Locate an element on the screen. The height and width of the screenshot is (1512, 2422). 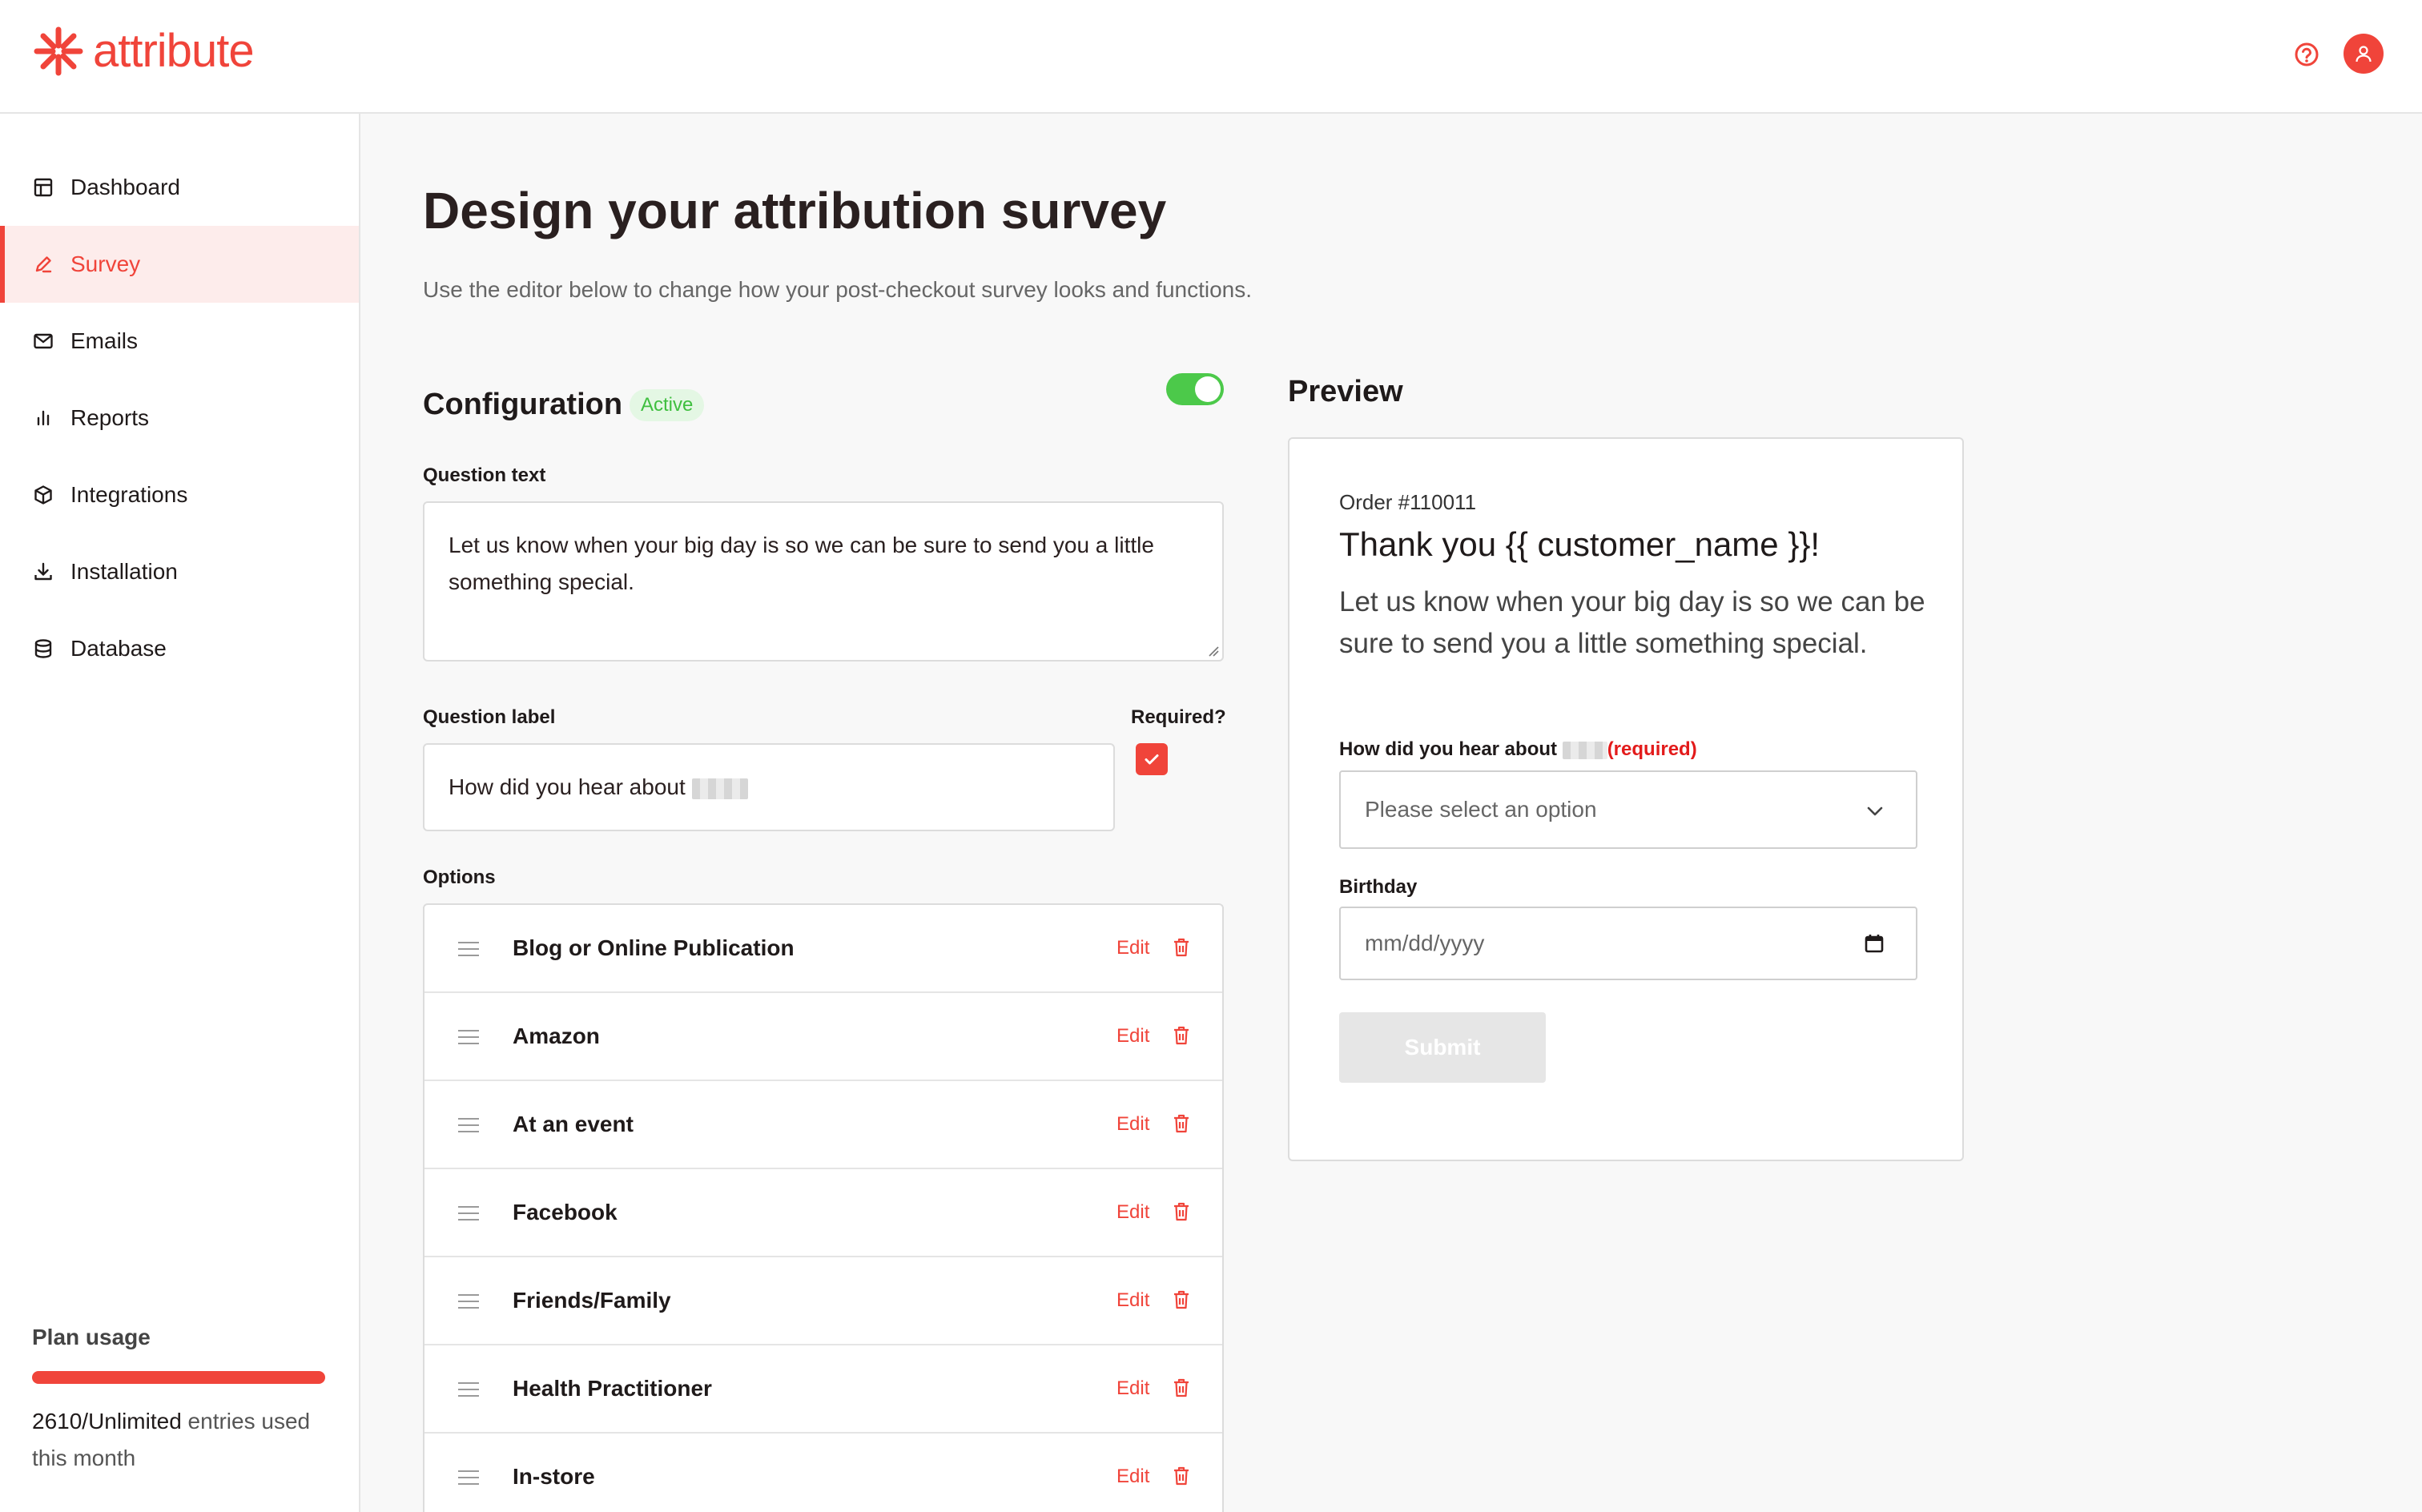
calendar-icon is located at coordinates (1874, 943).